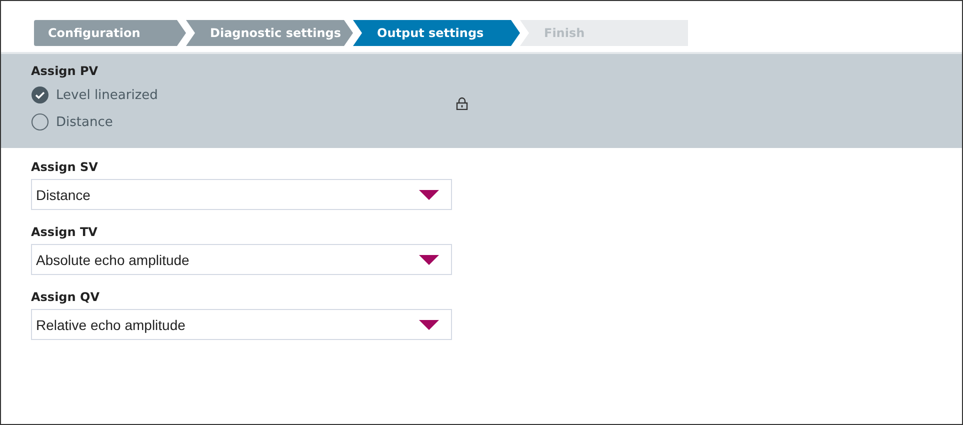 The height and width of the screenshot is (425, 963). Describe the element at coordinates (241, 259) in the screenshot. I see `dropdown-field: Absolute echo amplitude` at that location.